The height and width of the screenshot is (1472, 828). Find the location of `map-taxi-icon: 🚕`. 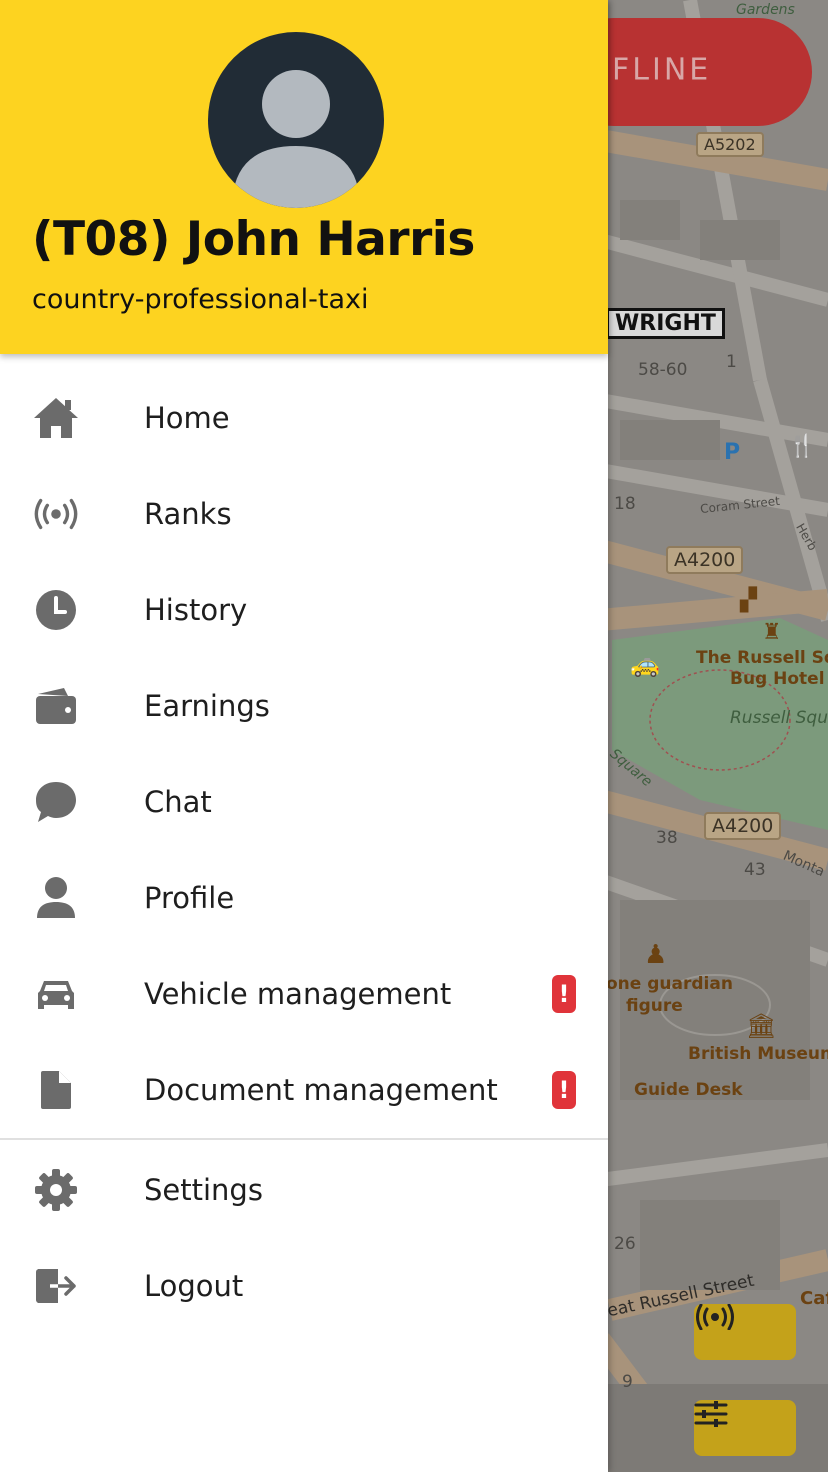

map-taxi-icon: 🚕 is located at coordinates (645, 664).